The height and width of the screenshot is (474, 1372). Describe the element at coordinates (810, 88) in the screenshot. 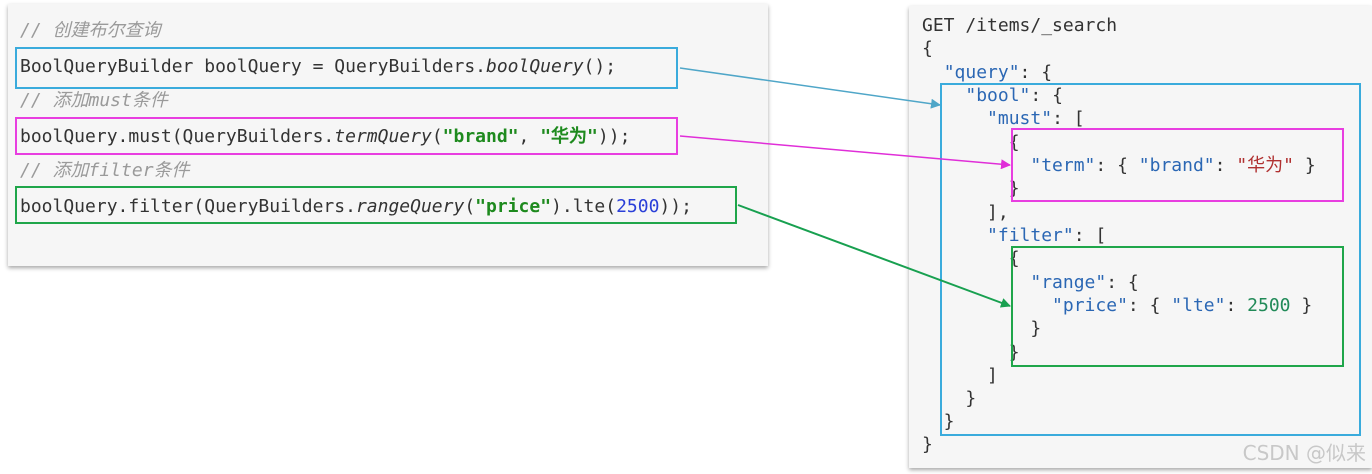

I see `bool-query-arrow` at that location.